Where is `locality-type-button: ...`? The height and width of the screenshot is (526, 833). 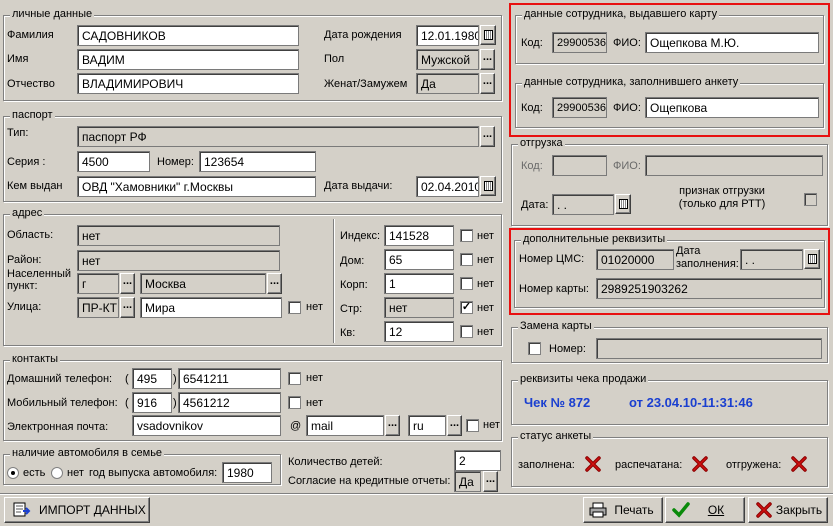 locality-type-button: ... is located at coordinates (127, 283).